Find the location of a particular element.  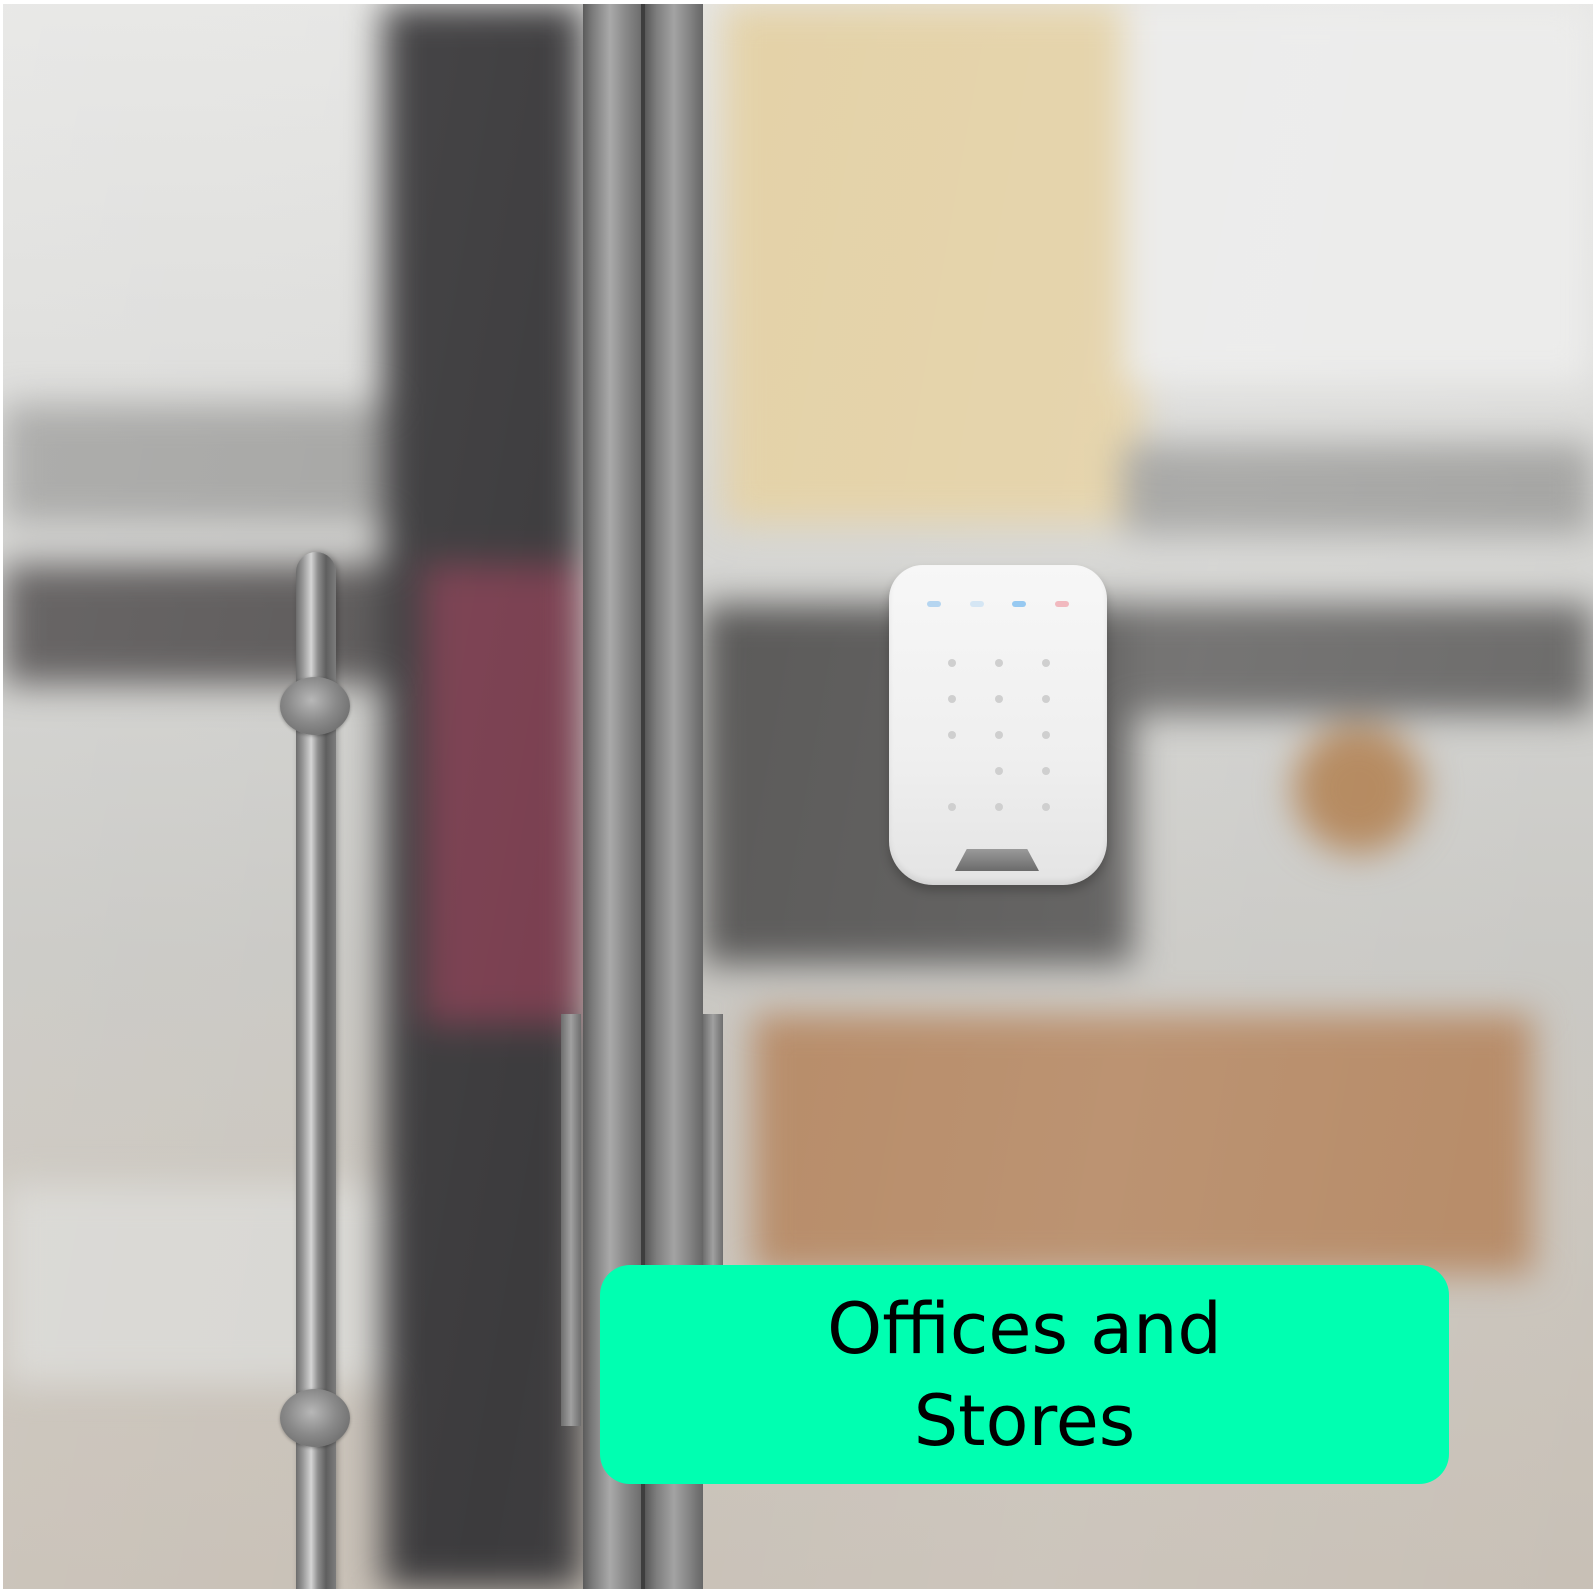

keypad-logo-icon is located at coordinates (997, 860).